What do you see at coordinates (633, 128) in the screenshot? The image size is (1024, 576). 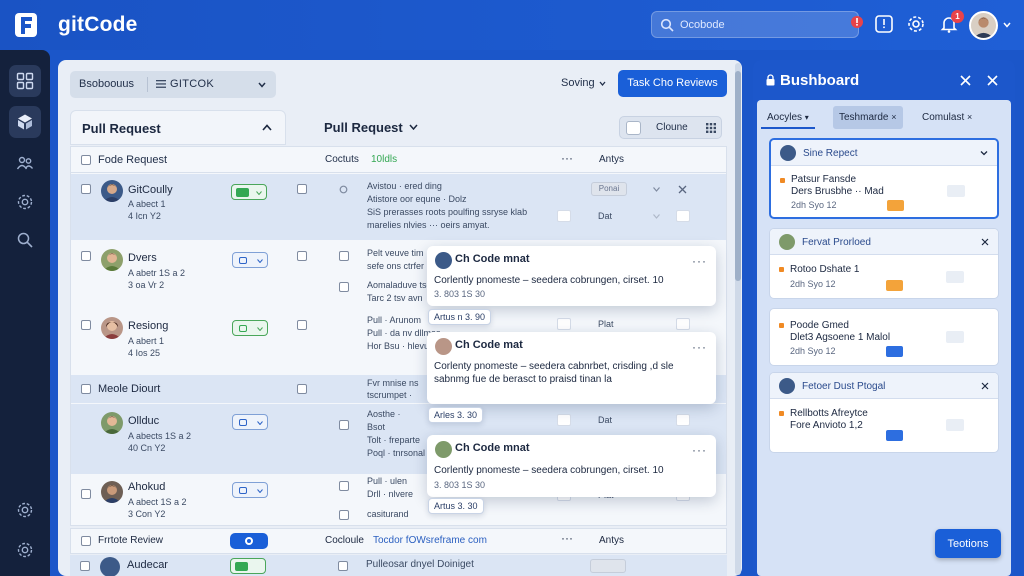 I see `list-view-icon` at bounding box center [633, 128].